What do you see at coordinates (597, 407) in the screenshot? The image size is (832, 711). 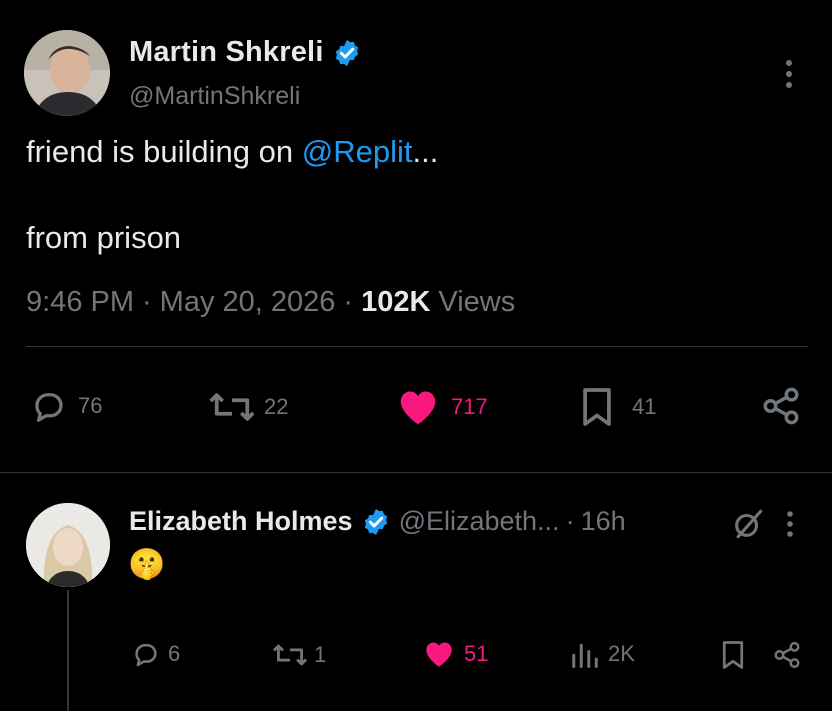 I see `bookmark-icon` at bounding box center [597, 407].